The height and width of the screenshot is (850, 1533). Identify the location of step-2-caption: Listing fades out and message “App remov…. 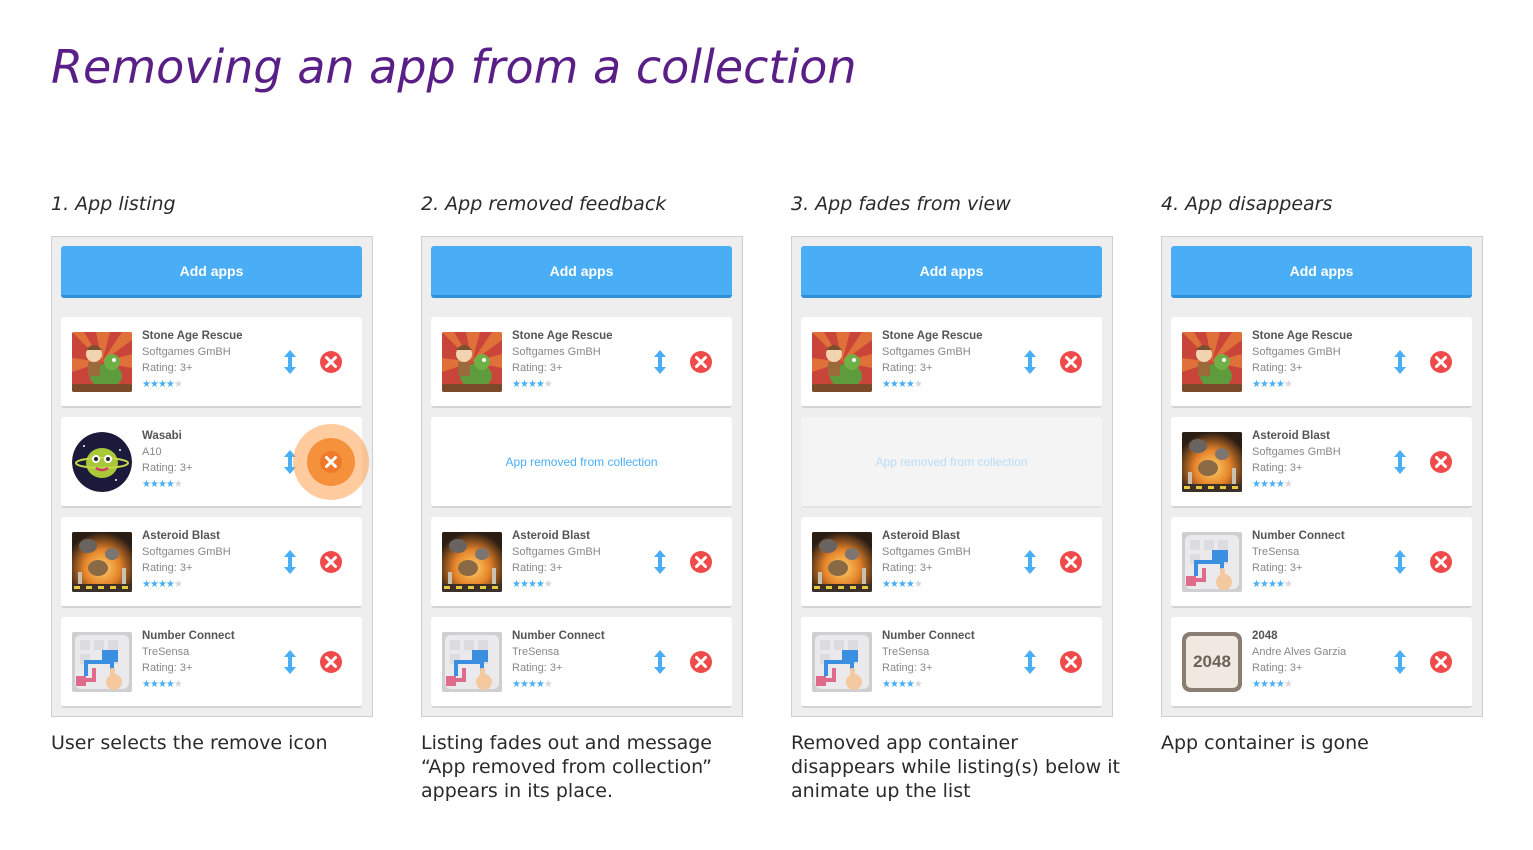
(567, 767).